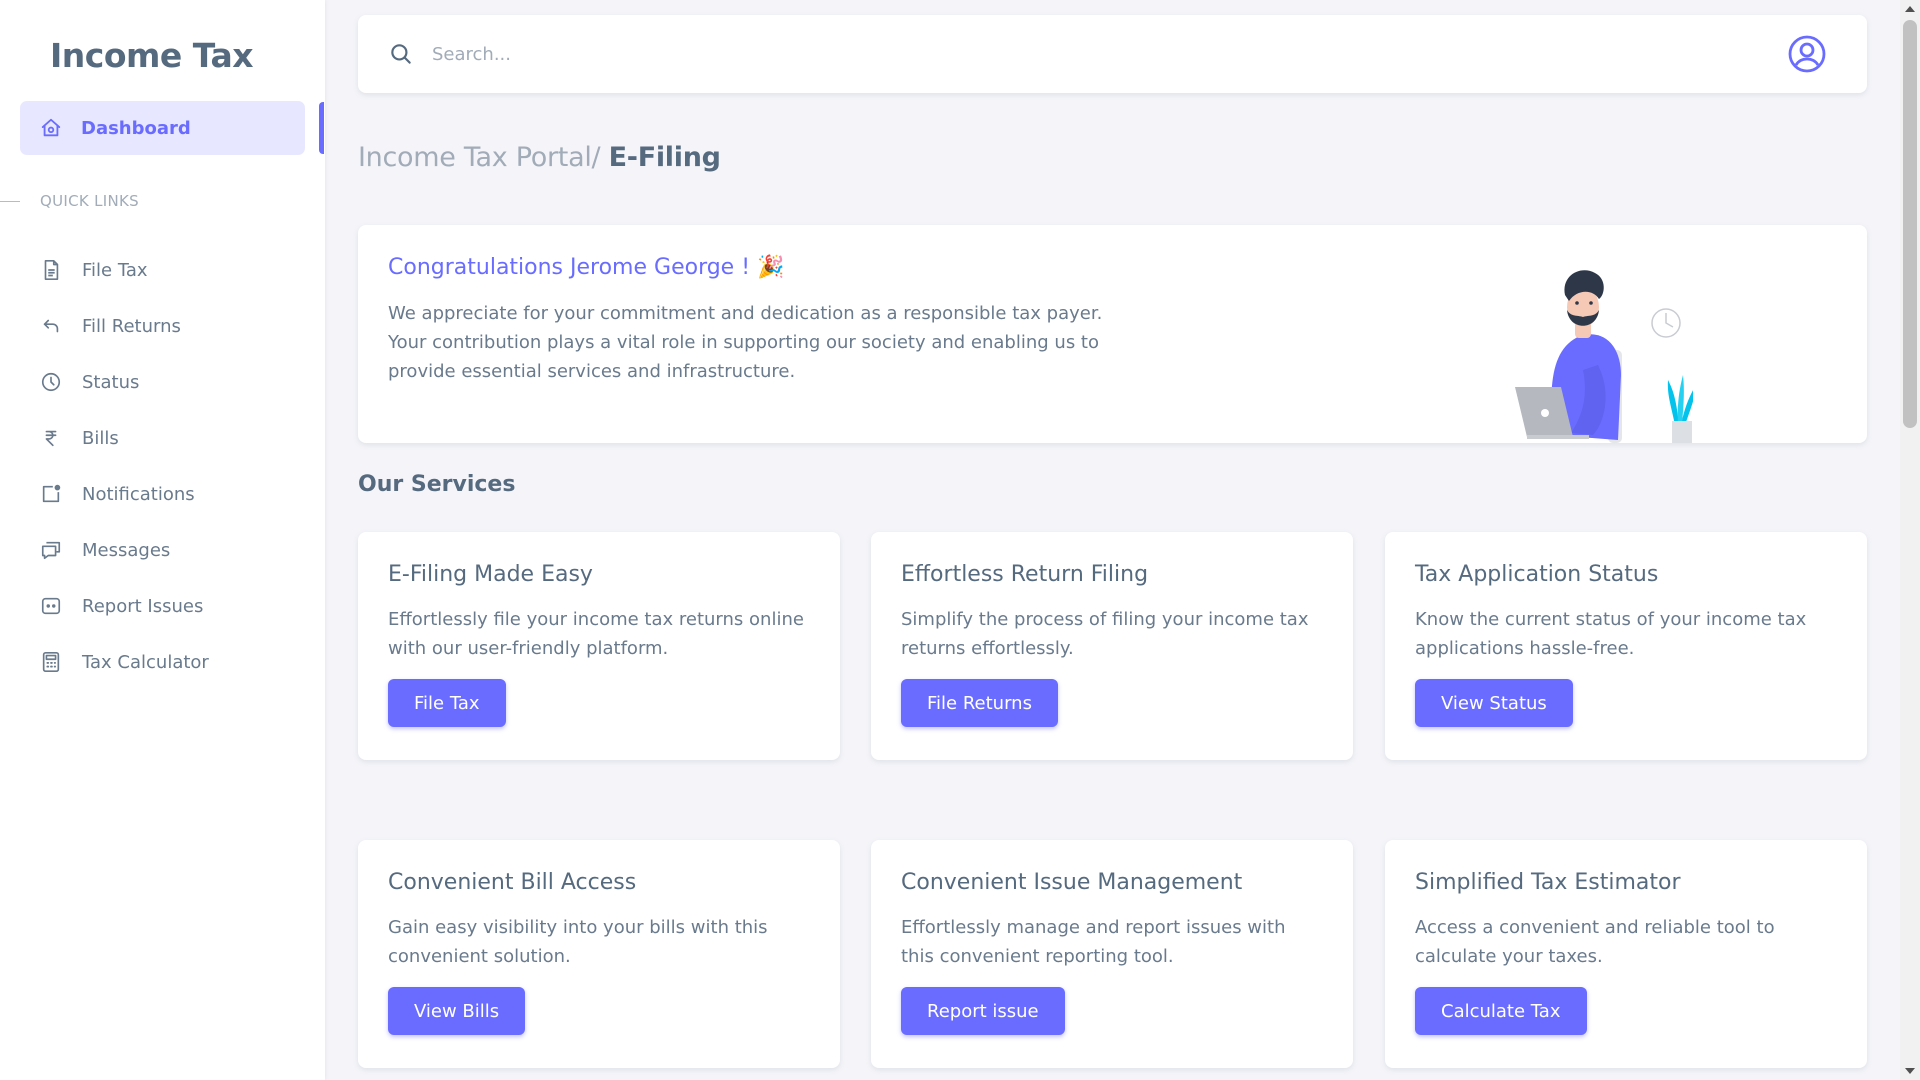 The image size is (1920, 1080). I want to click on brand-title: Income Tax, so click(152, 55).